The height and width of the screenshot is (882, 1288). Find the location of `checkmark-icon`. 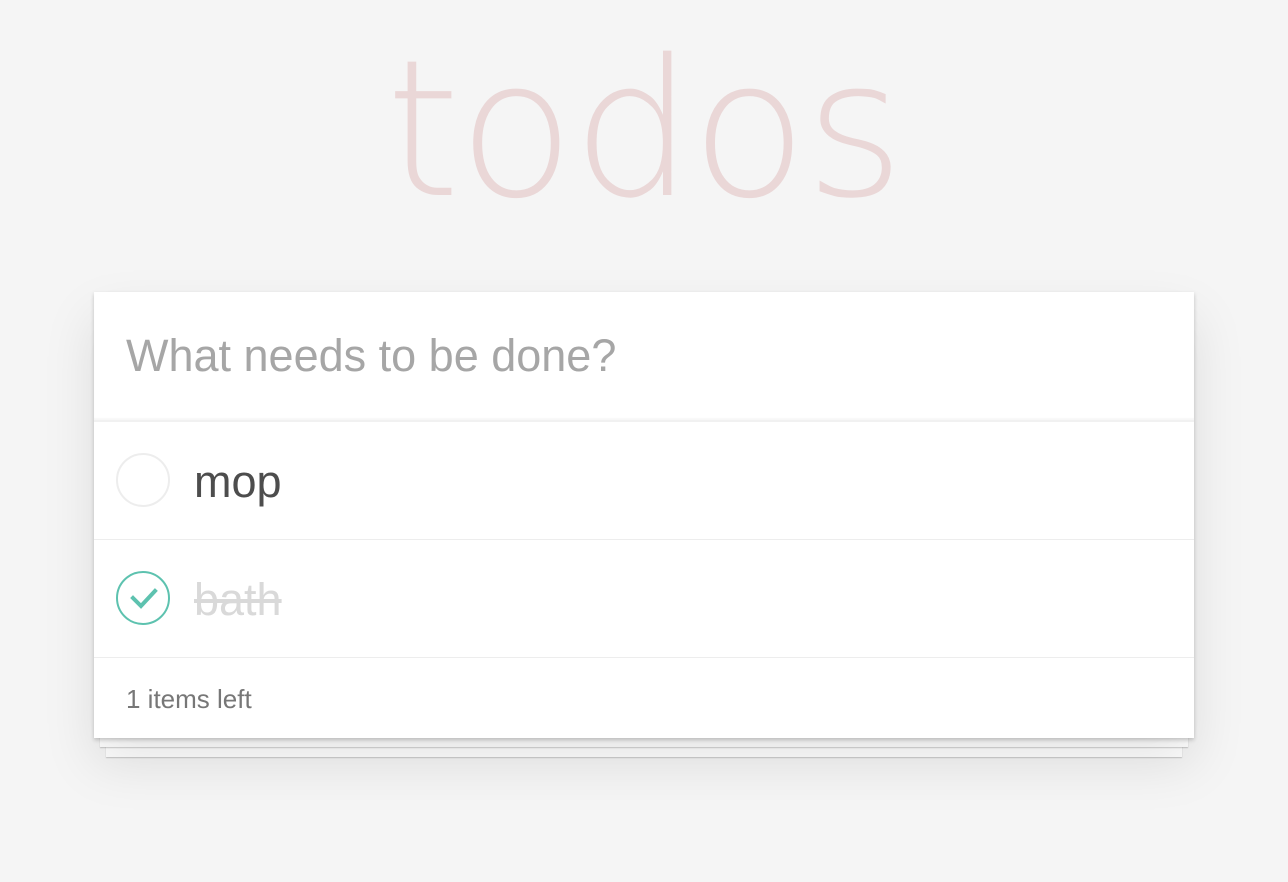

checkmark-icon is located at coordinates (144, 598).